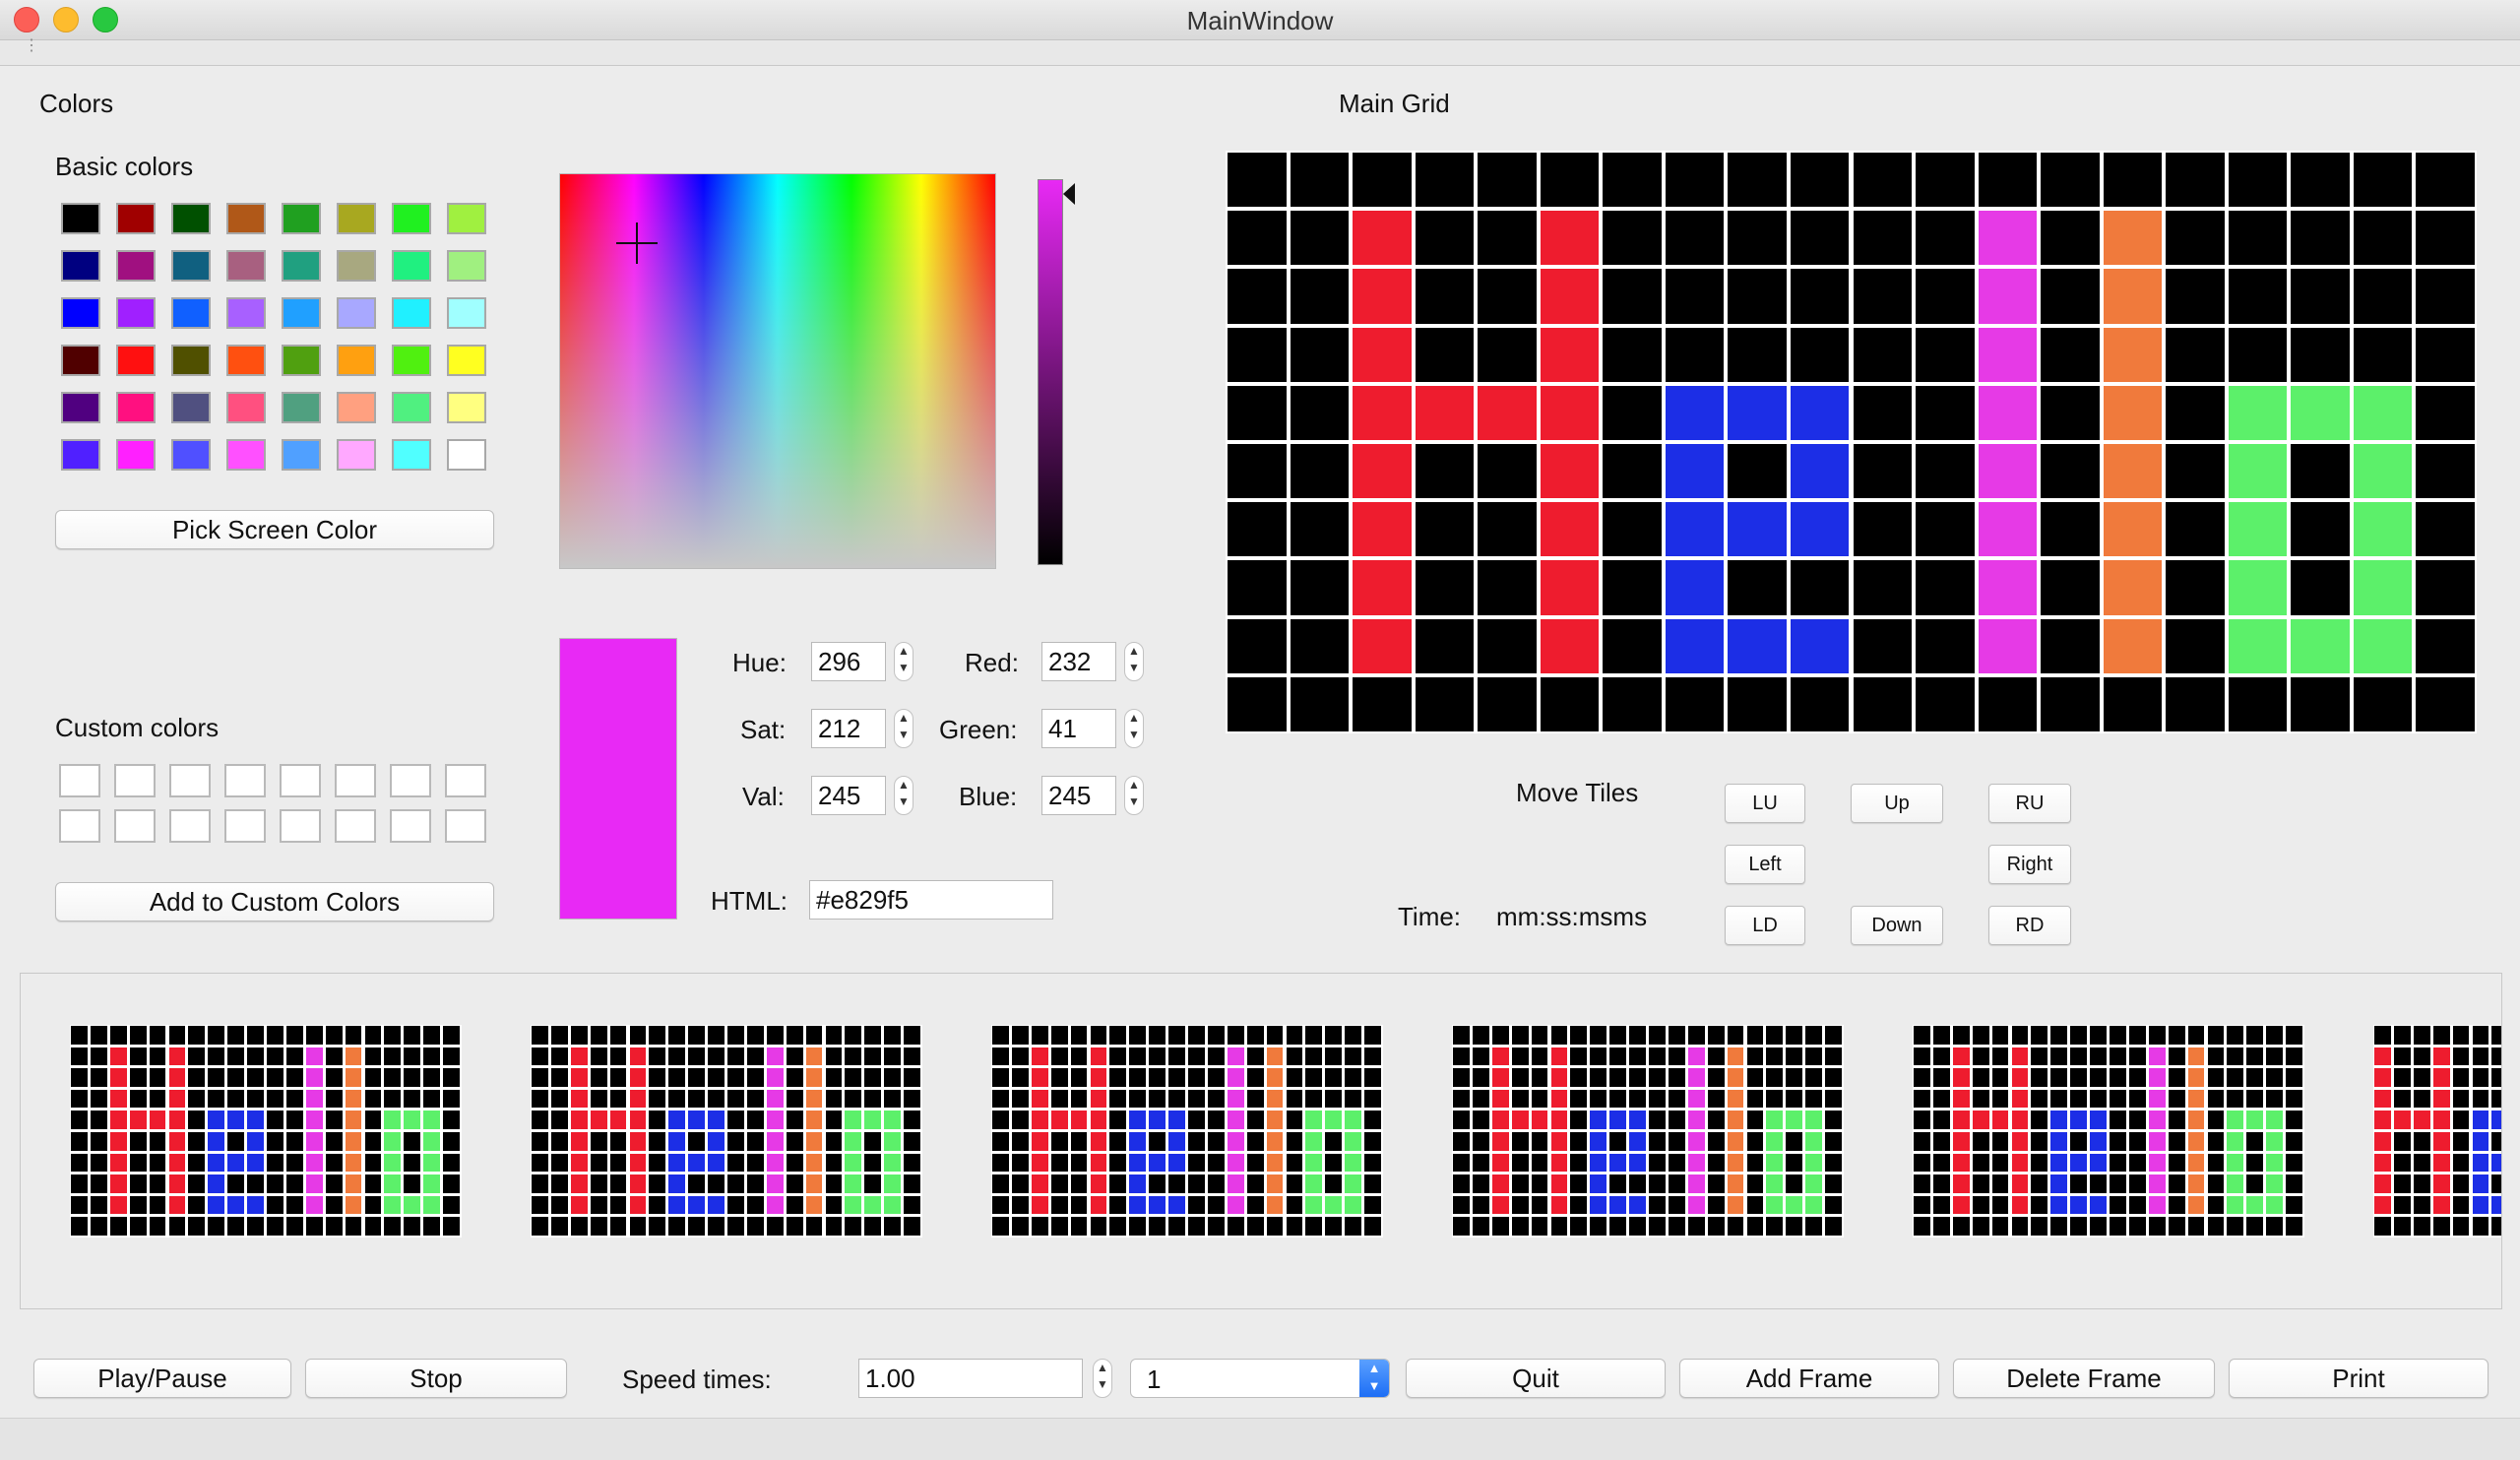  Describe the element at coordinates (1134, 728) in the screenshot. I see `green-stepper: ▲ ▼` at that location.